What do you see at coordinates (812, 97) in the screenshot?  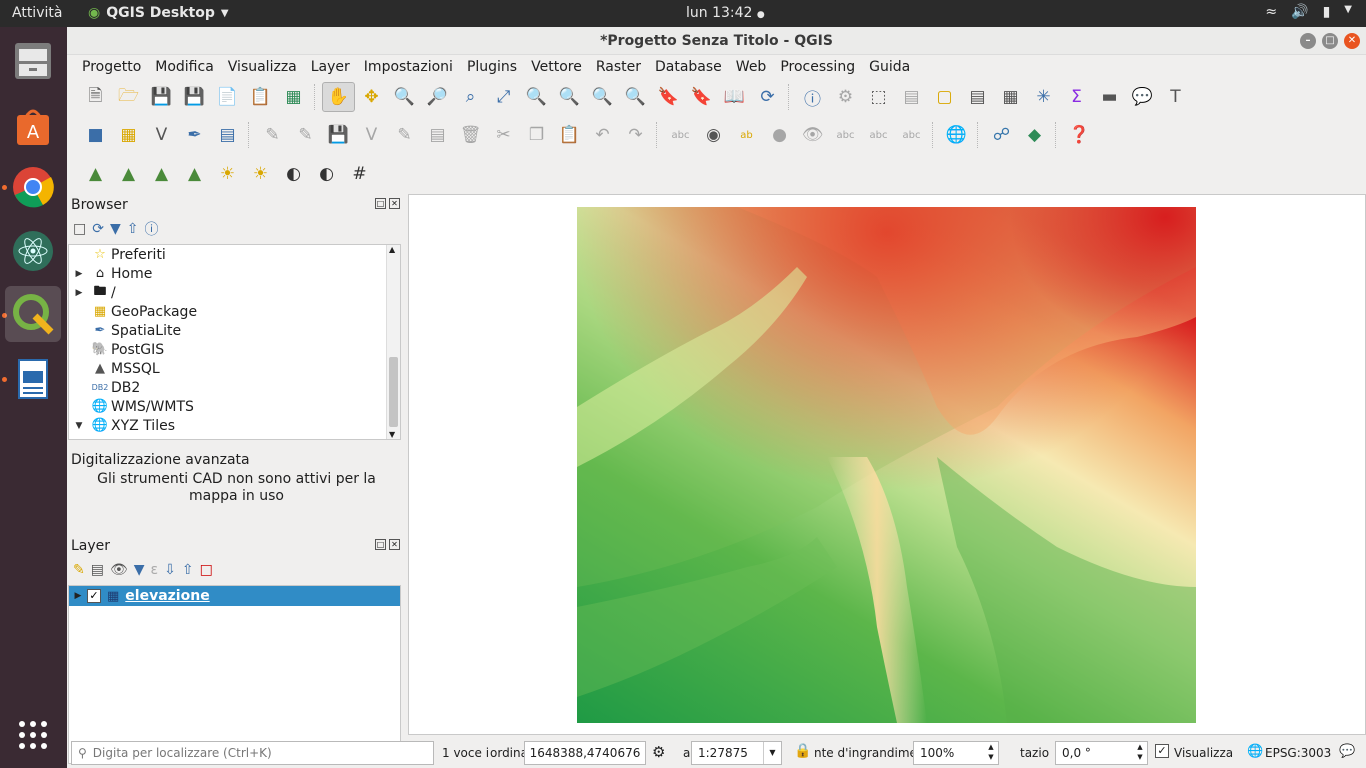 I see `identify-features-icon: ⓘ` at bounding box center [812, 97].